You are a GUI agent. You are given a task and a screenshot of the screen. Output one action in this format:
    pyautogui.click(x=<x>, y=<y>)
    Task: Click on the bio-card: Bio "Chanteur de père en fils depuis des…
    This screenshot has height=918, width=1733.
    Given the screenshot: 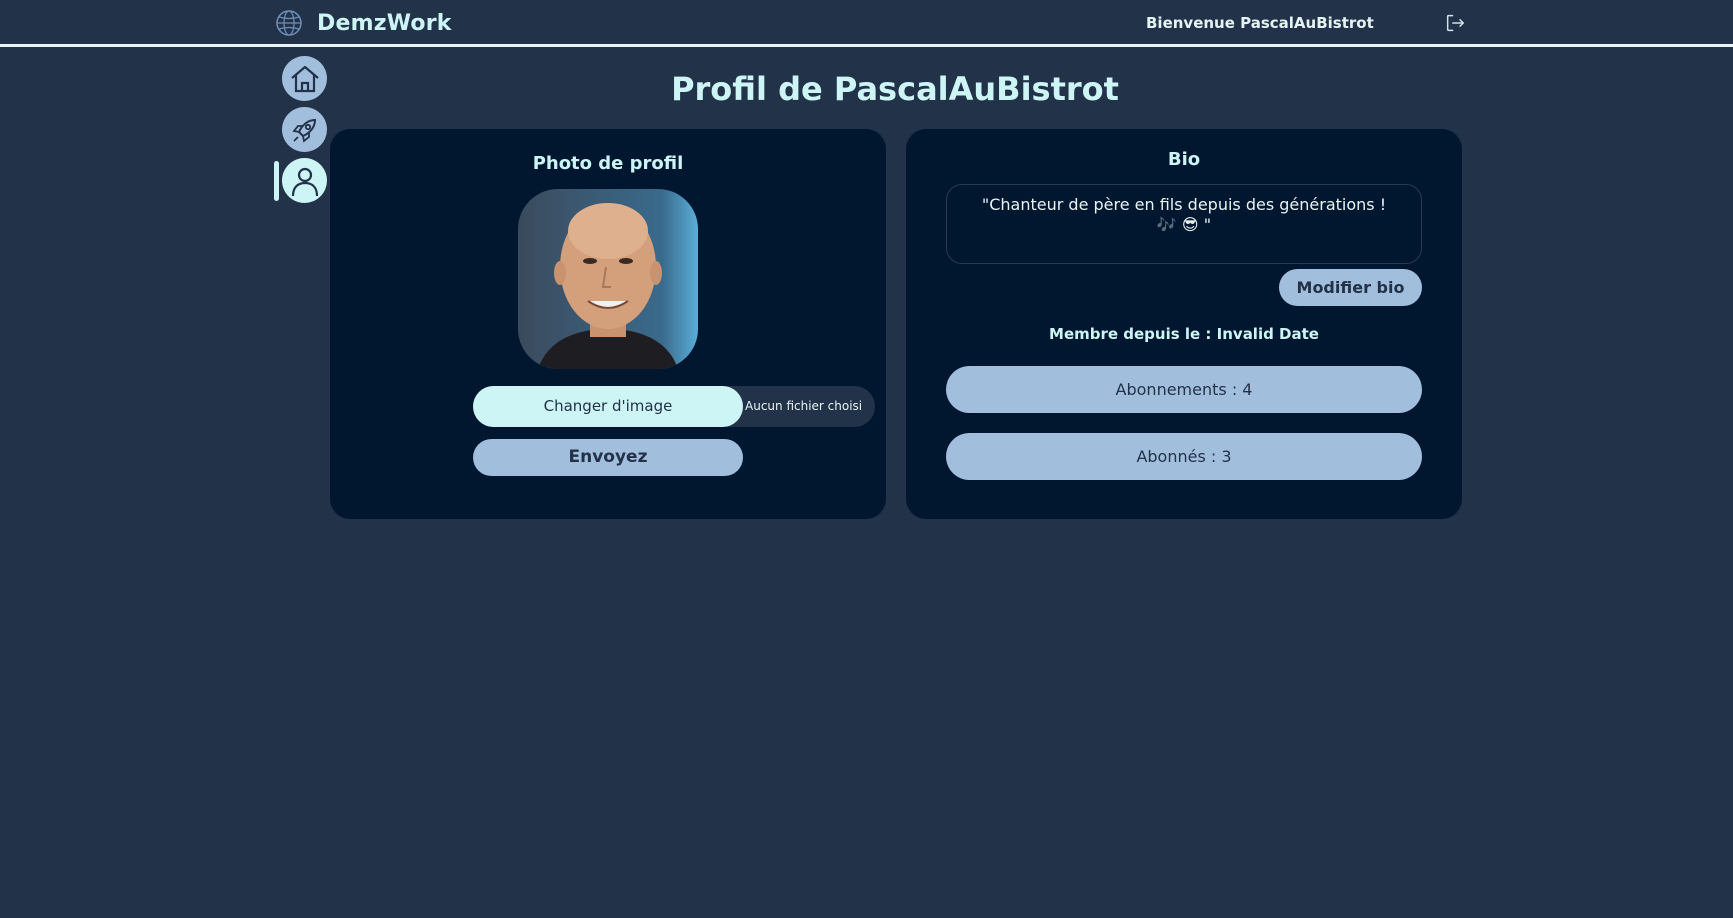 What is the action you would take?
    pyautogui.click(x=1184, y=324)
    